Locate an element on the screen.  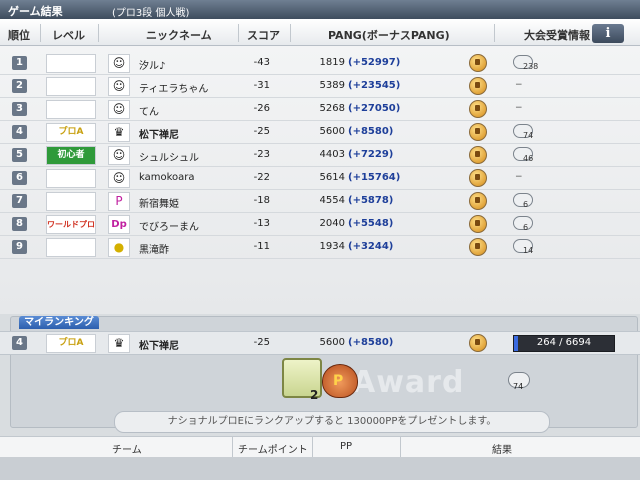
score: -18 is located at coordinates (261, 200).